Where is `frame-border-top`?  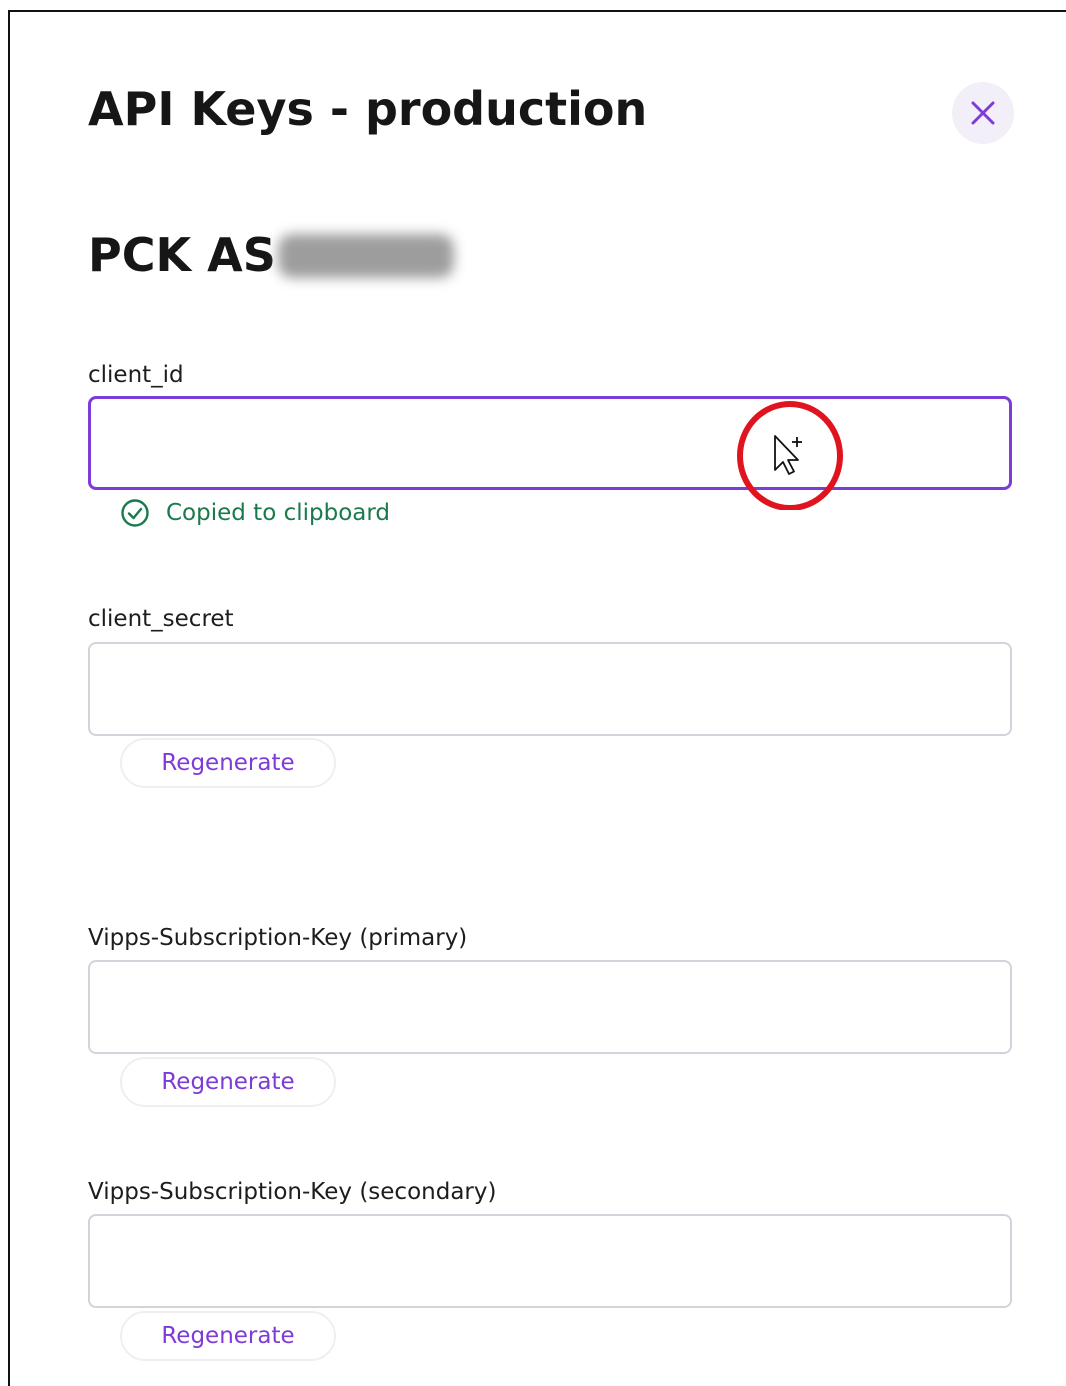 frame-border-top is located at coordinates (537, 11).